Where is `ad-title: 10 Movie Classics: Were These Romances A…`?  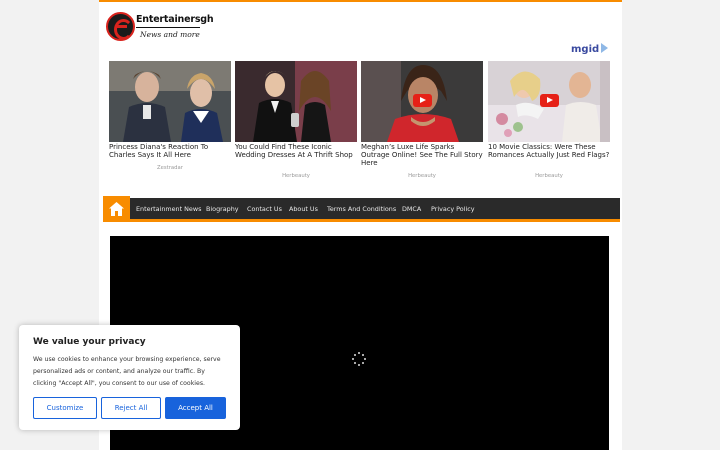
ad-title: 10 Movie Classics: Were These Romances A… is located at coordinates (549, 151).